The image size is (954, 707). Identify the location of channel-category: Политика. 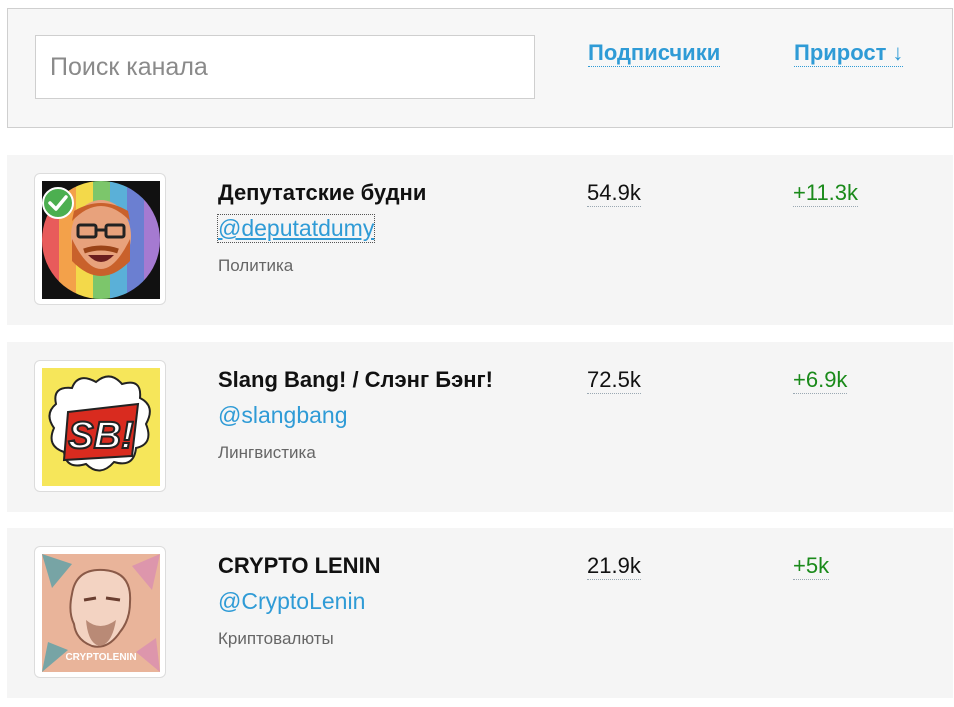
(256, 265).